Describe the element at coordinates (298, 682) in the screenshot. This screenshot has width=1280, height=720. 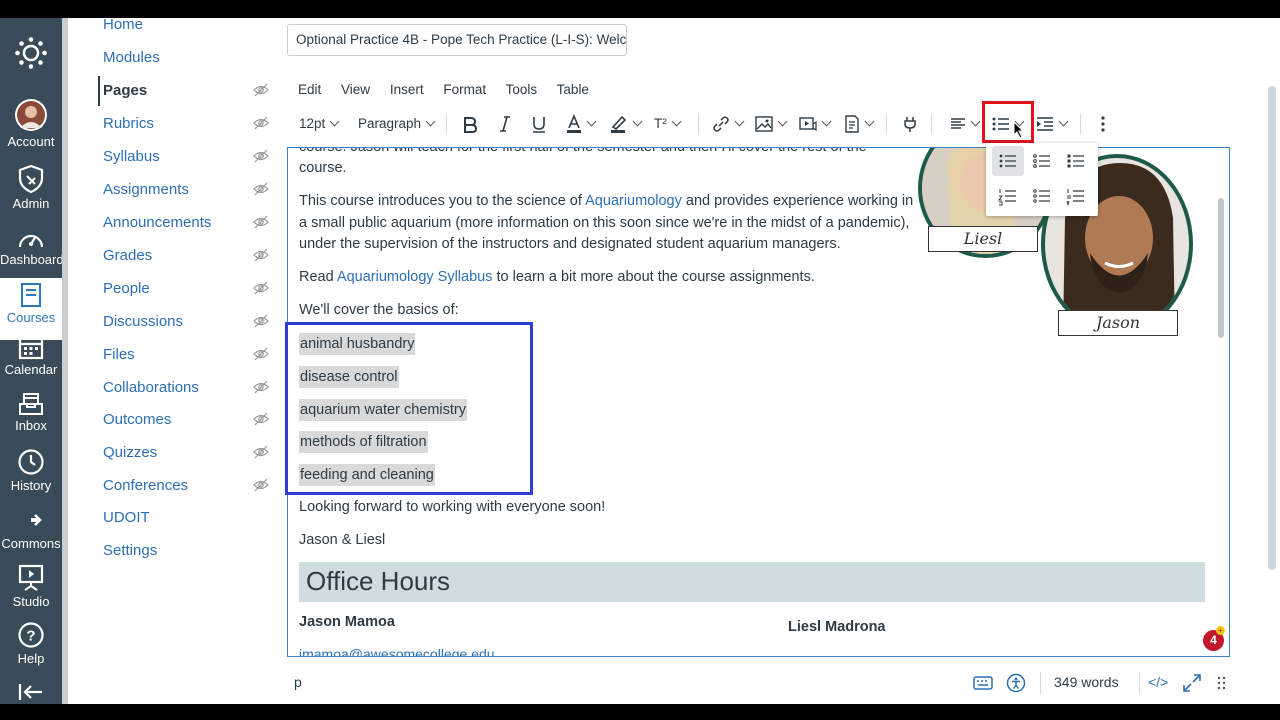
I see `element-path: p` at that location.